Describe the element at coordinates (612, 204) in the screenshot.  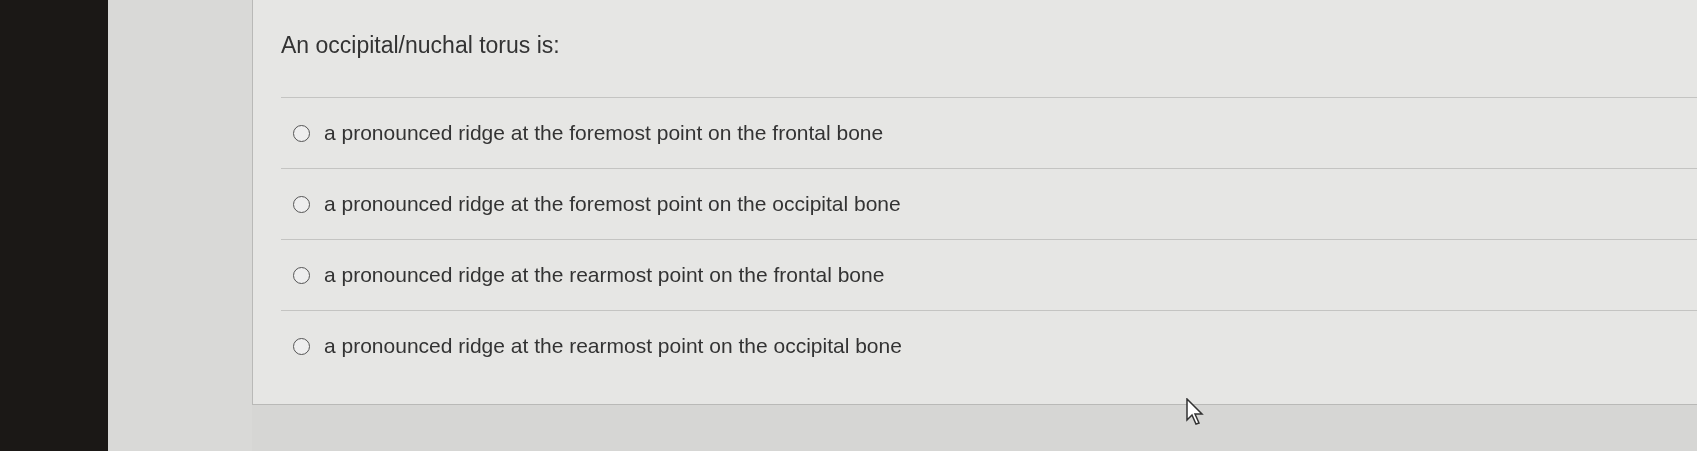
I see `option-label: a pronounced ridge at the foremost point on the occipital bone` at that location.